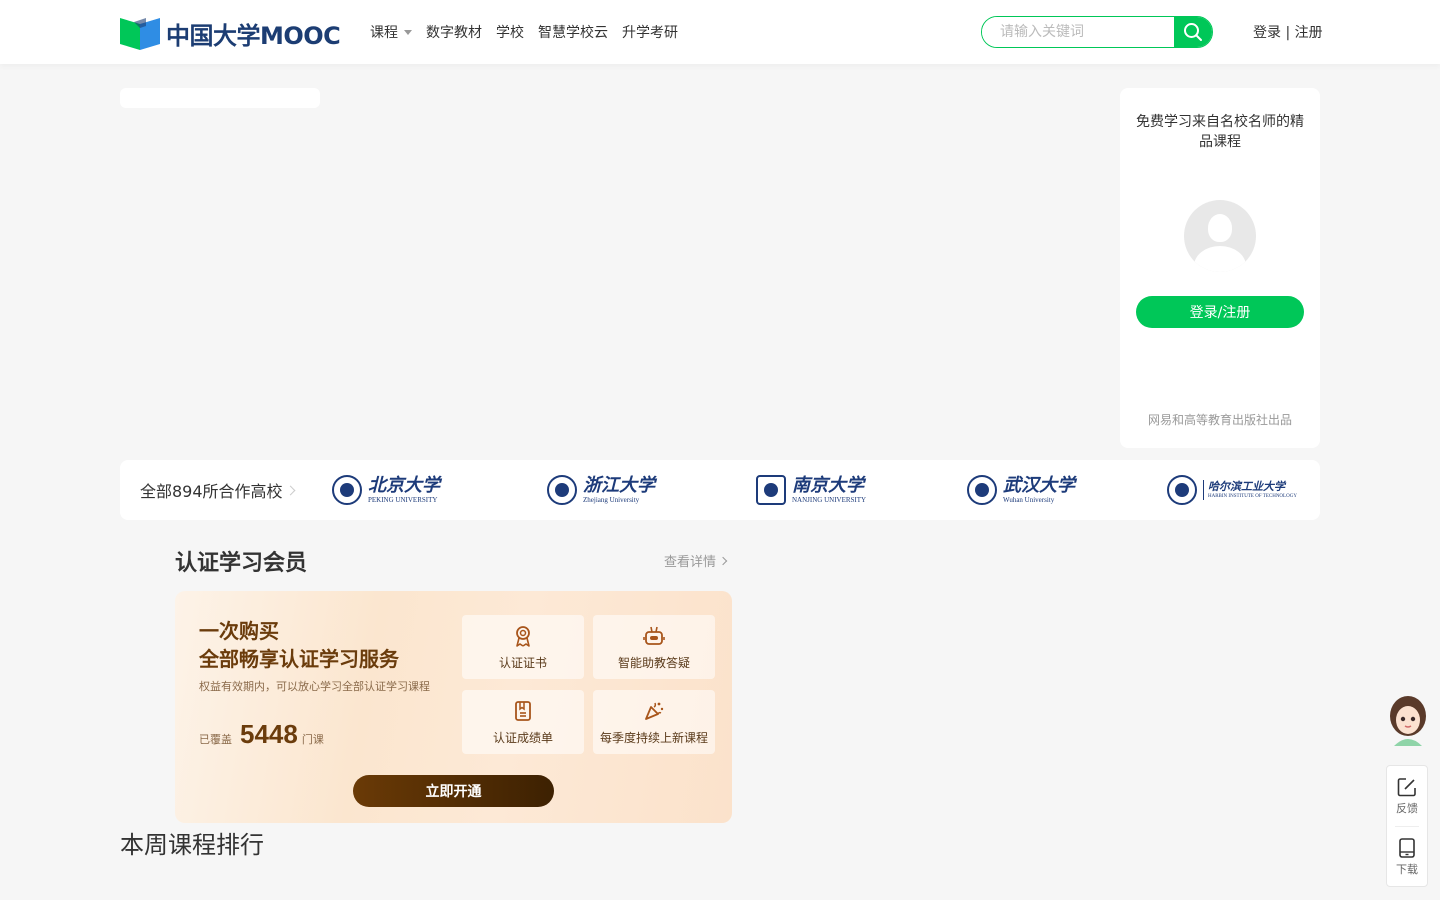 This screenshot has height=900, width=1440. Describe the element at coordinates (523, 636) in the screenshot. I see `award-ribbon-icon` at that location.